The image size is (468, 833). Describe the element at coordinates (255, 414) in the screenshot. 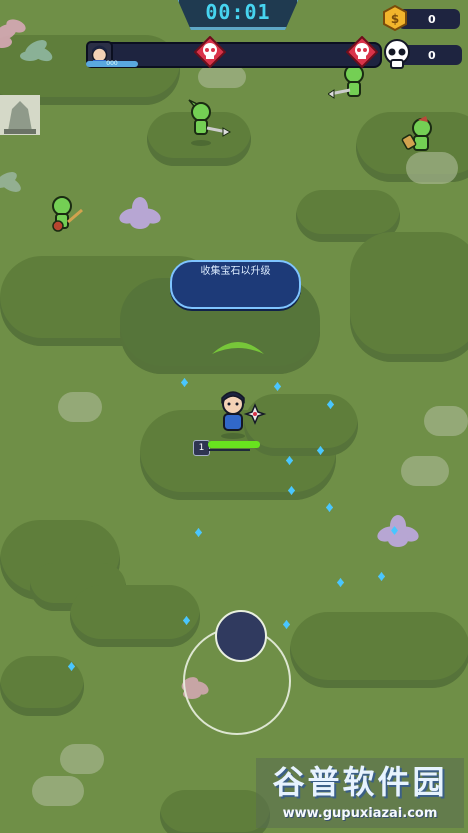

I see `shuriken-icon` at that location.